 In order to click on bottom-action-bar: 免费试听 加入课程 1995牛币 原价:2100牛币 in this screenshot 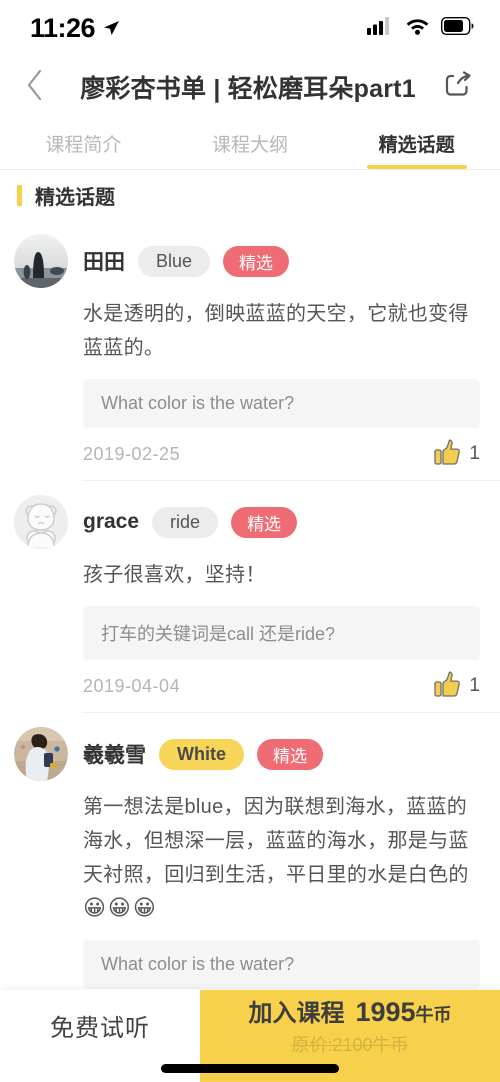, I will do `click(250, 1036)`.